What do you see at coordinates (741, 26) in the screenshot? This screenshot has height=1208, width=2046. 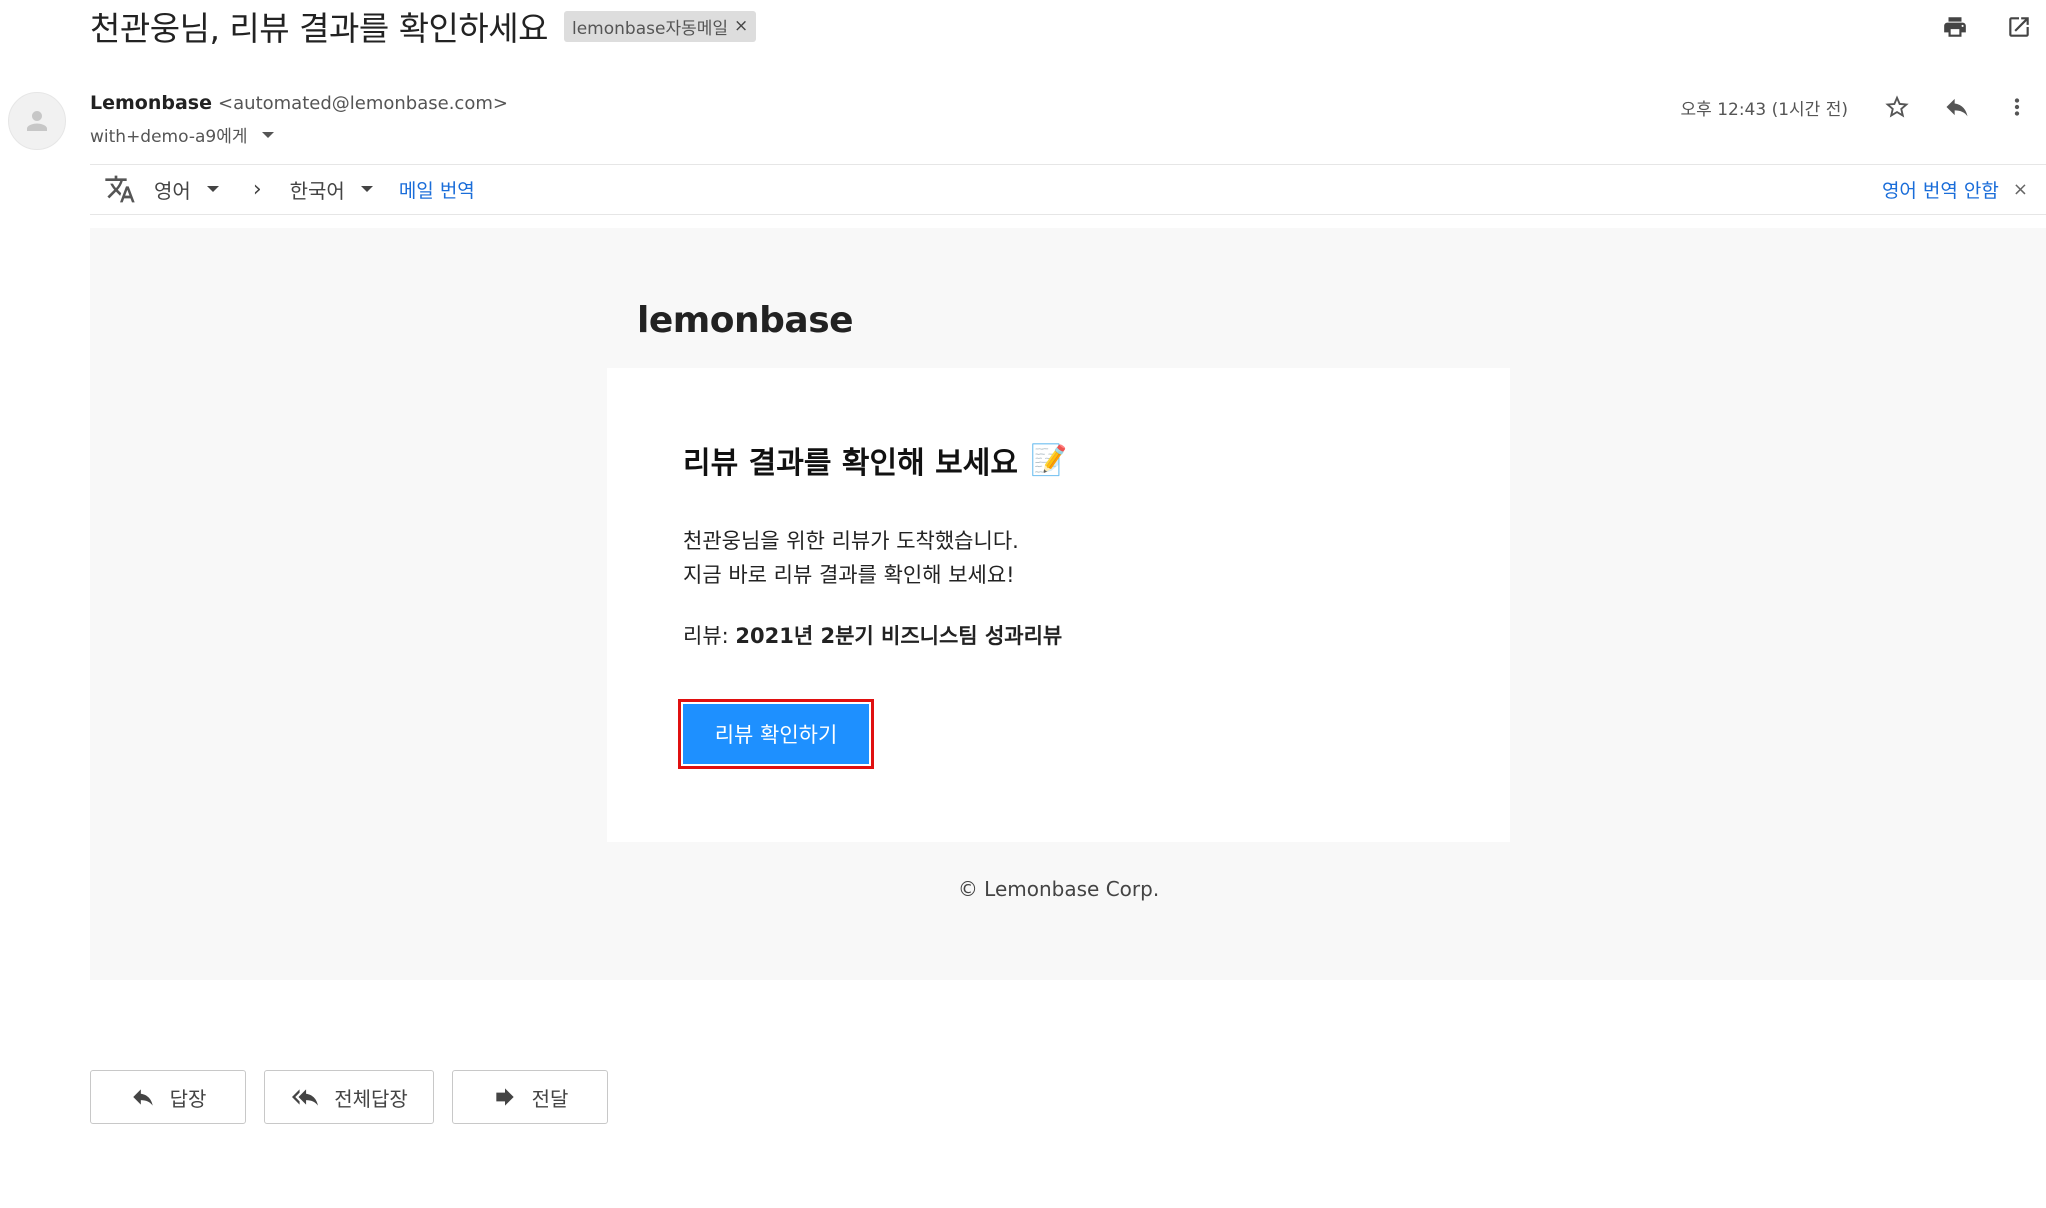 I see `label-remove-button: ×` at bounding box center [741, 26].